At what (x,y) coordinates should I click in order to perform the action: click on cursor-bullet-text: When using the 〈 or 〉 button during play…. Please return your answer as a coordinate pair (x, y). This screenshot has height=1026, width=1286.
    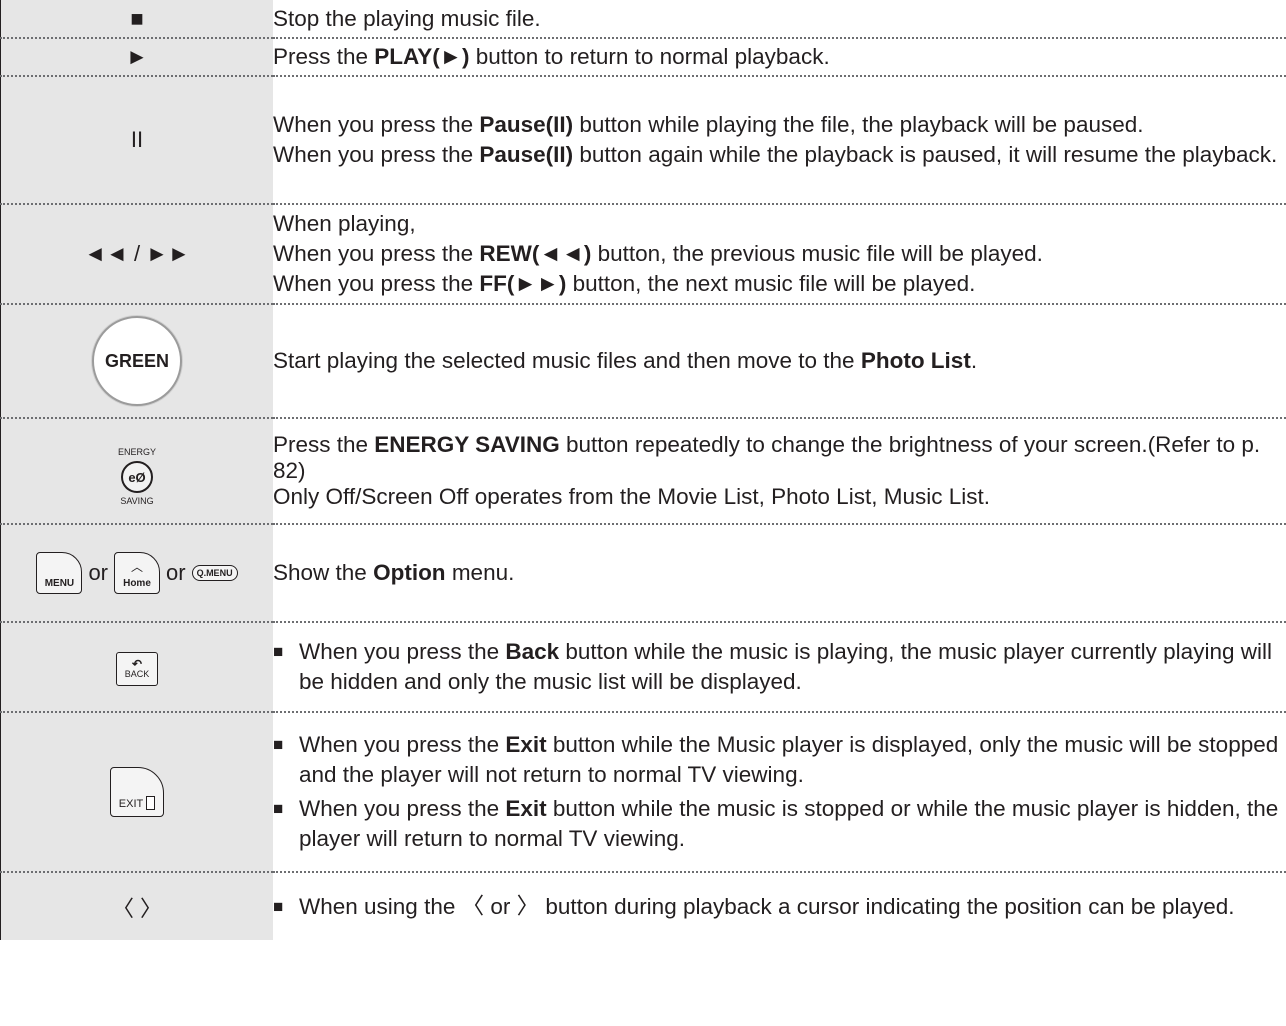
    Looking at the image, I should click on (767, 906).